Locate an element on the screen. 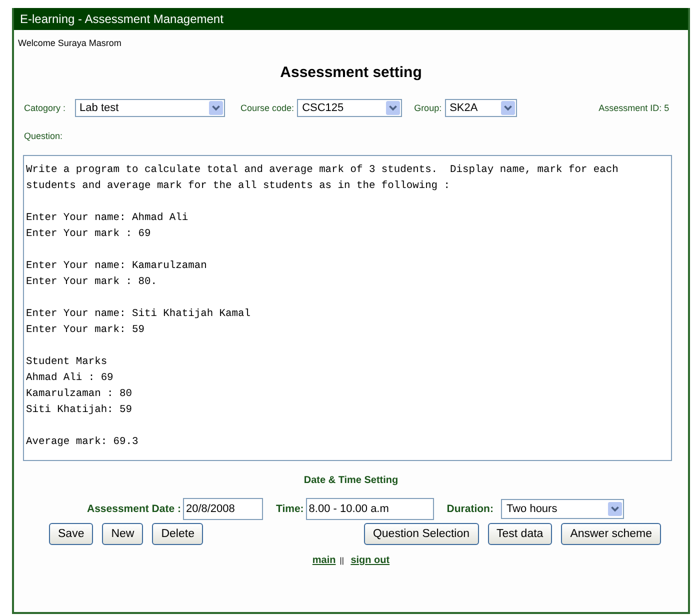 The width and height of the screenshot is (692, 616). field-label: Catogory : is located at coordinates (45, 108).